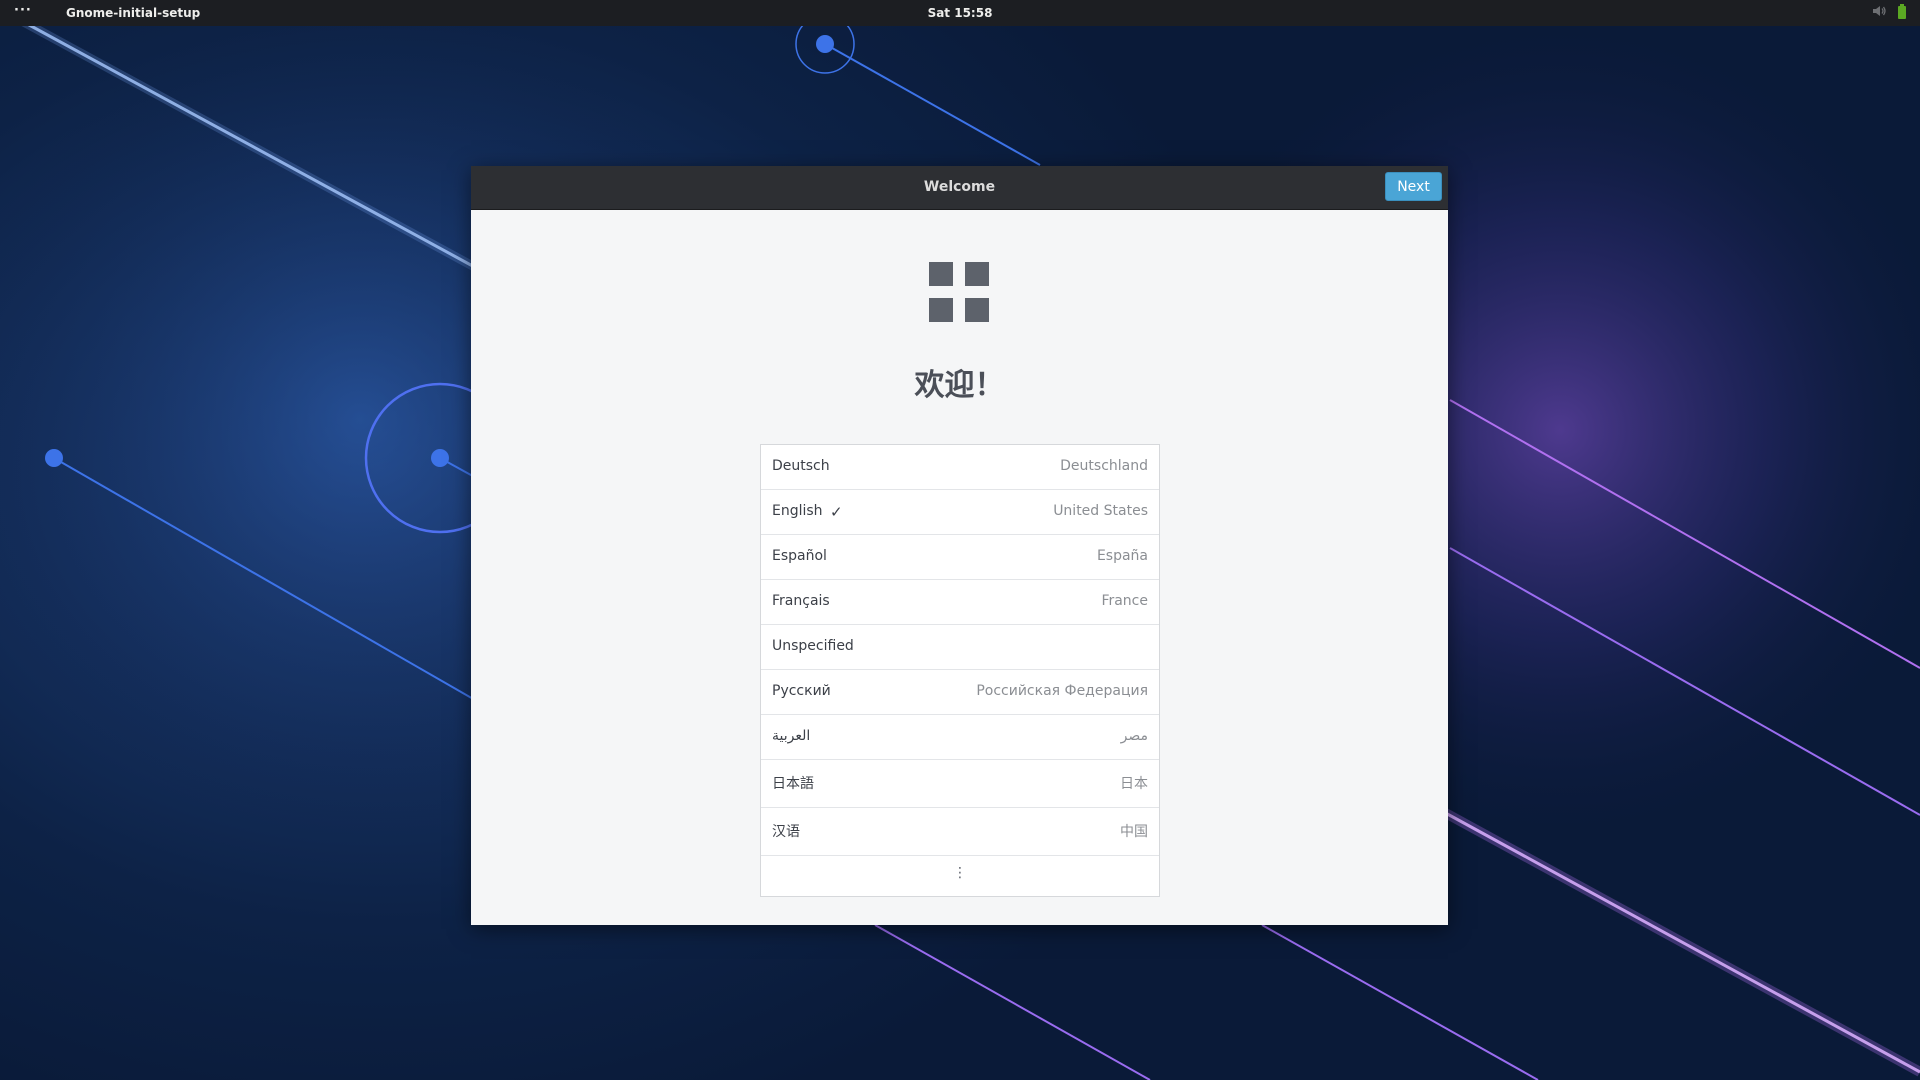  I want to click on window-title: Welcome, so click(959, 187).